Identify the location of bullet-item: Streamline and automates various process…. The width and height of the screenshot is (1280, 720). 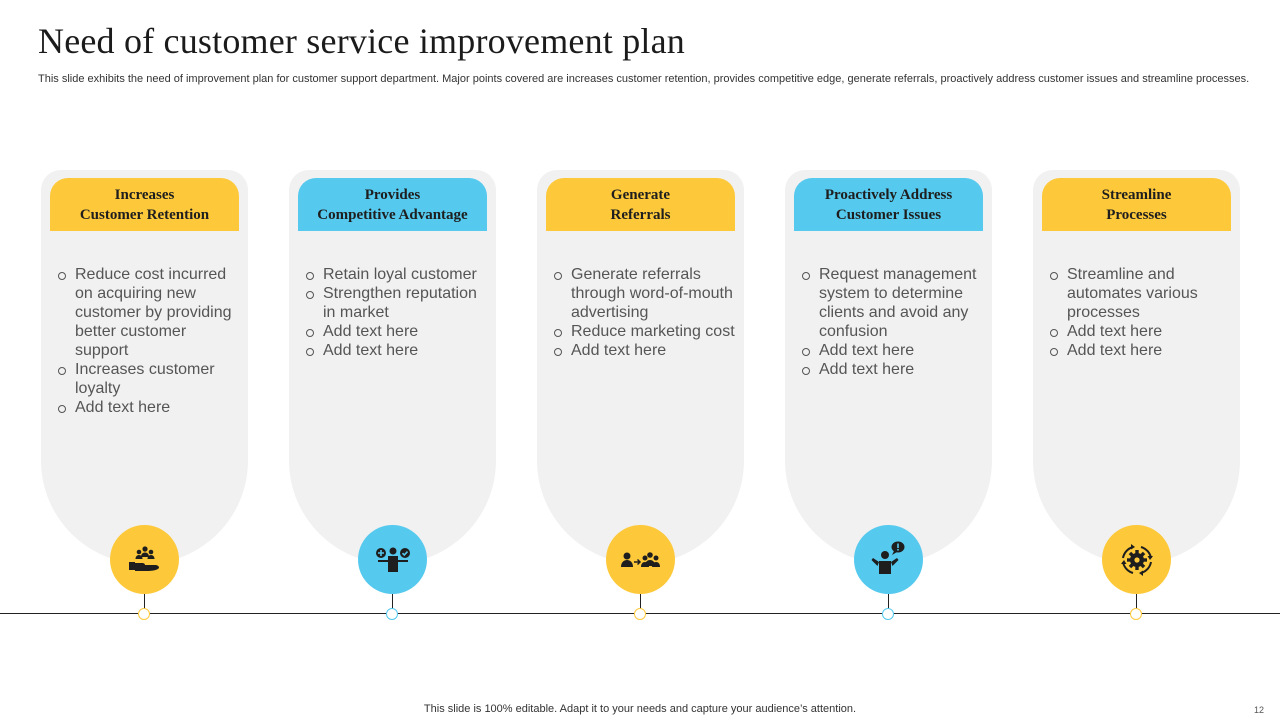
(1140, 293).